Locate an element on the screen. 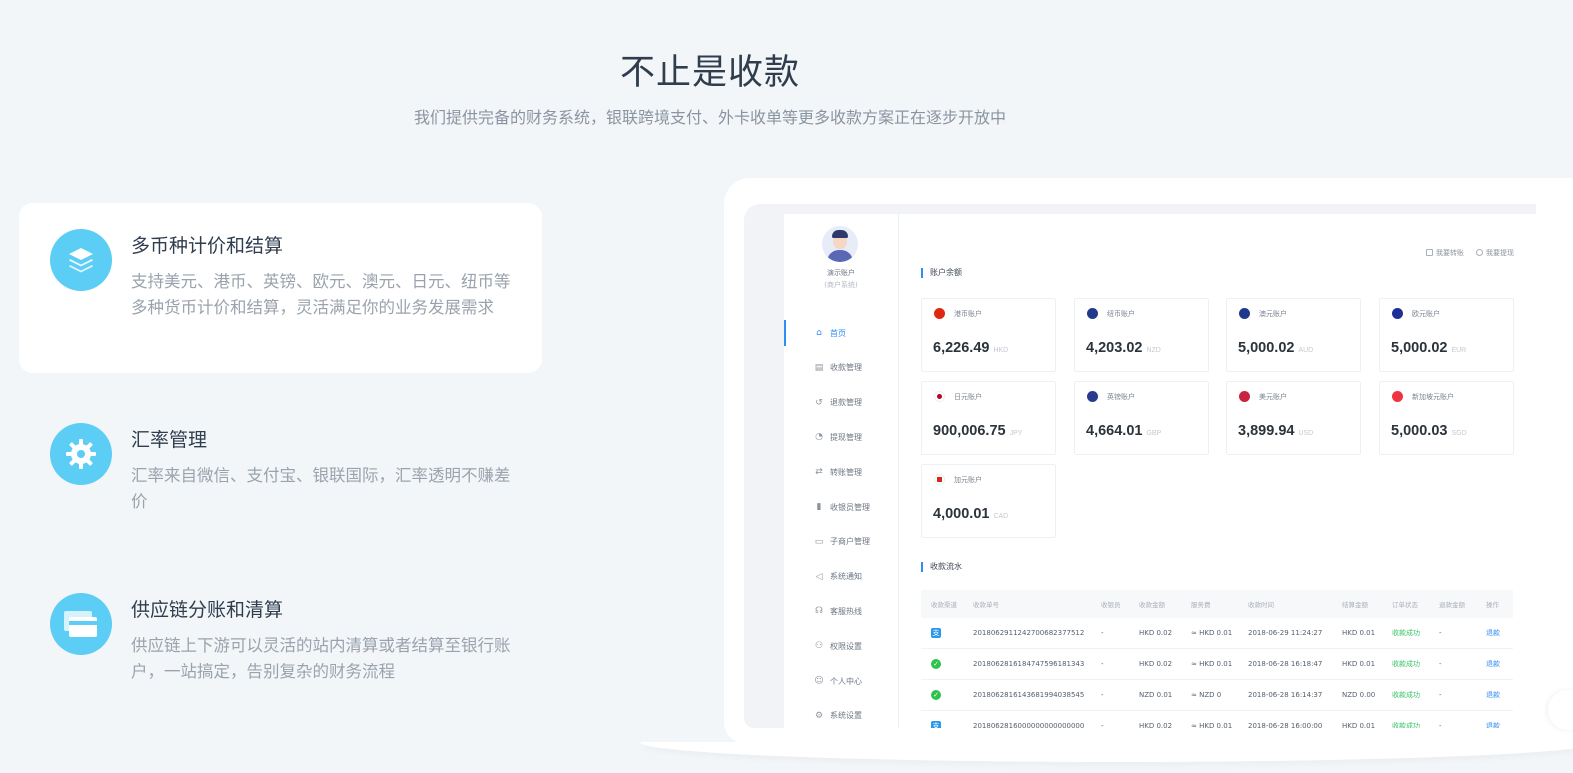 The image size is (1573, 773). sidebar-item-sub-merchant: ▭ 子商户管理 is located at coordinates (841, 542).